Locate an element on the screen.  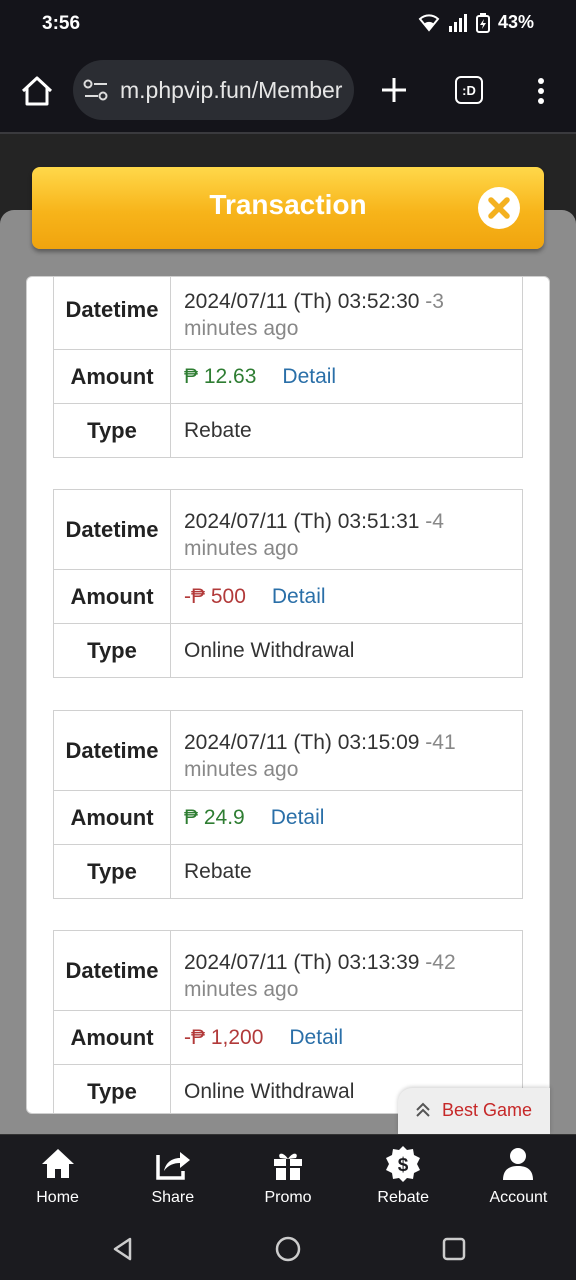
system-nav-bar is located at coordinates (288, 1249).